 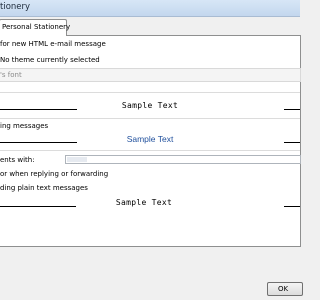 I want to click on new-mail-sample-text: Sample Text, so click(x=150, y=105).